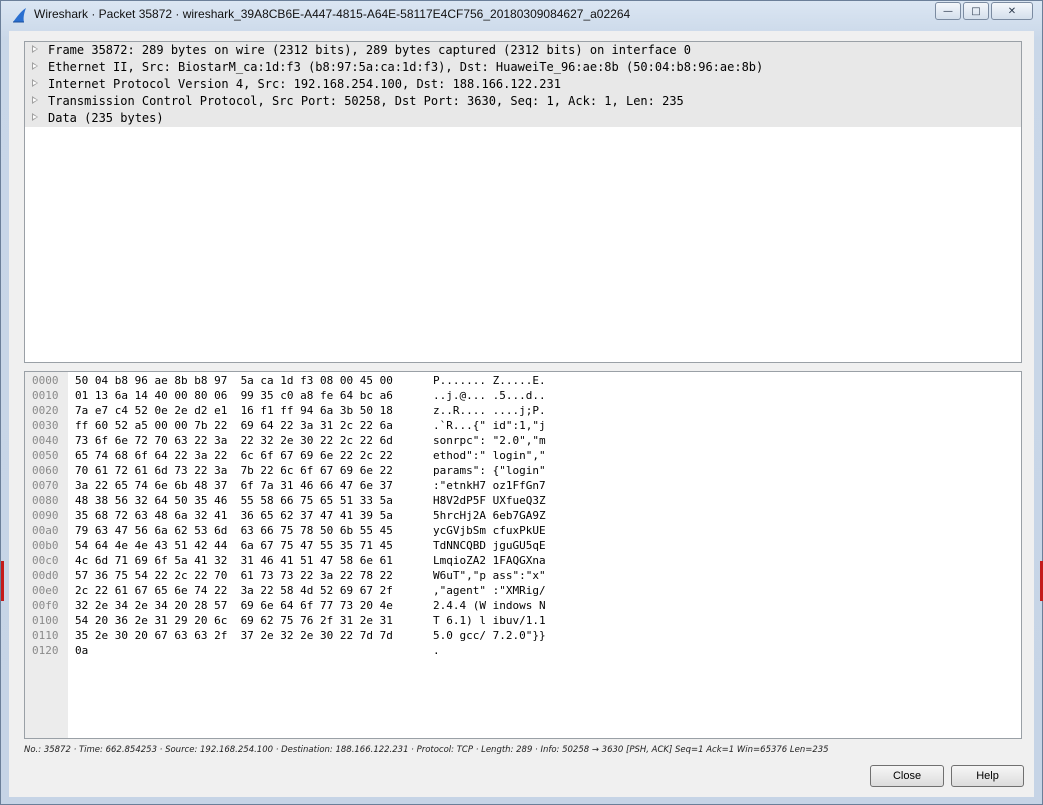  Describe the element at coordinates (45, 530) in the screenshot. I see `hex-offset: 00a0` at that location.